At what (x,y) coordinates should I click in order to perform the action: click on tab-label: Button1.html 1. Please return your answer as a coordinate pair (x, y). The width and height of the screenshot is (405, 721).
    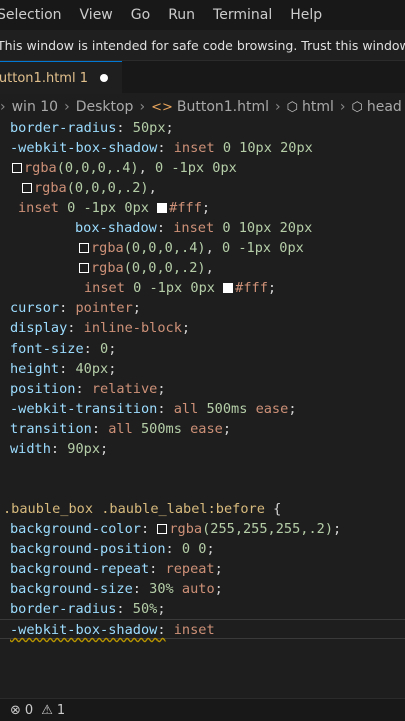
    Looking at the image, I should click on (44, 78).